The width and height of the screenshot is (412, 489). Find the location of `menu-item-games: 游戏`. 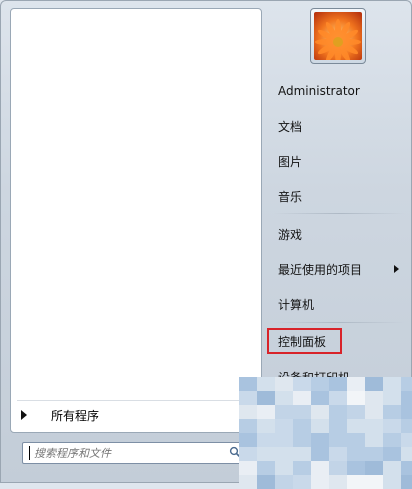

menu-item-games: 游戏 is located at coordinates (339, 234).